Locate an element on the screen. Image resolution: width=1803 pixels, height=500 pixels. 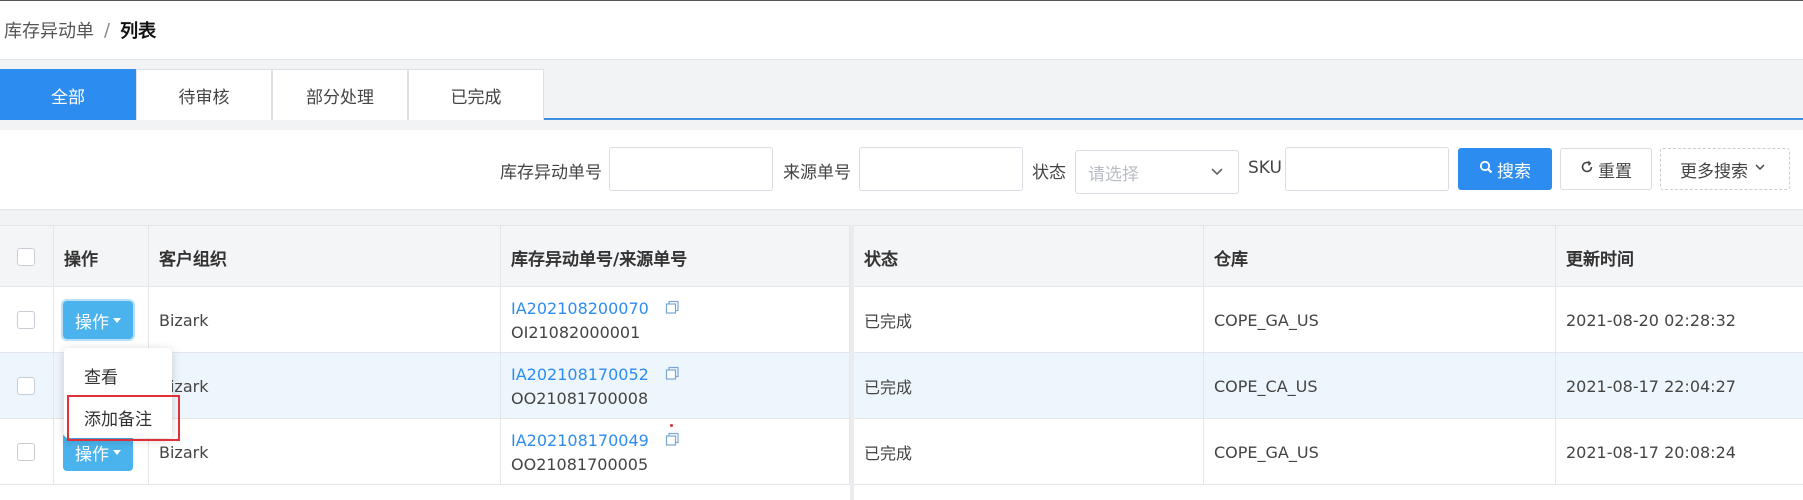
header-customer-org: 客户组织 is located at coordinates (325, 257).